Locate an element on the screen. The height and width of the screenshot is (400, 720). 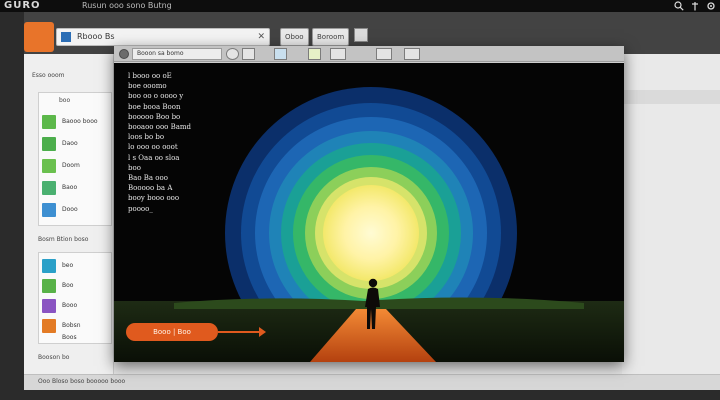
sidebar-section-title: Booson bo is located at coordinates (54, 357).